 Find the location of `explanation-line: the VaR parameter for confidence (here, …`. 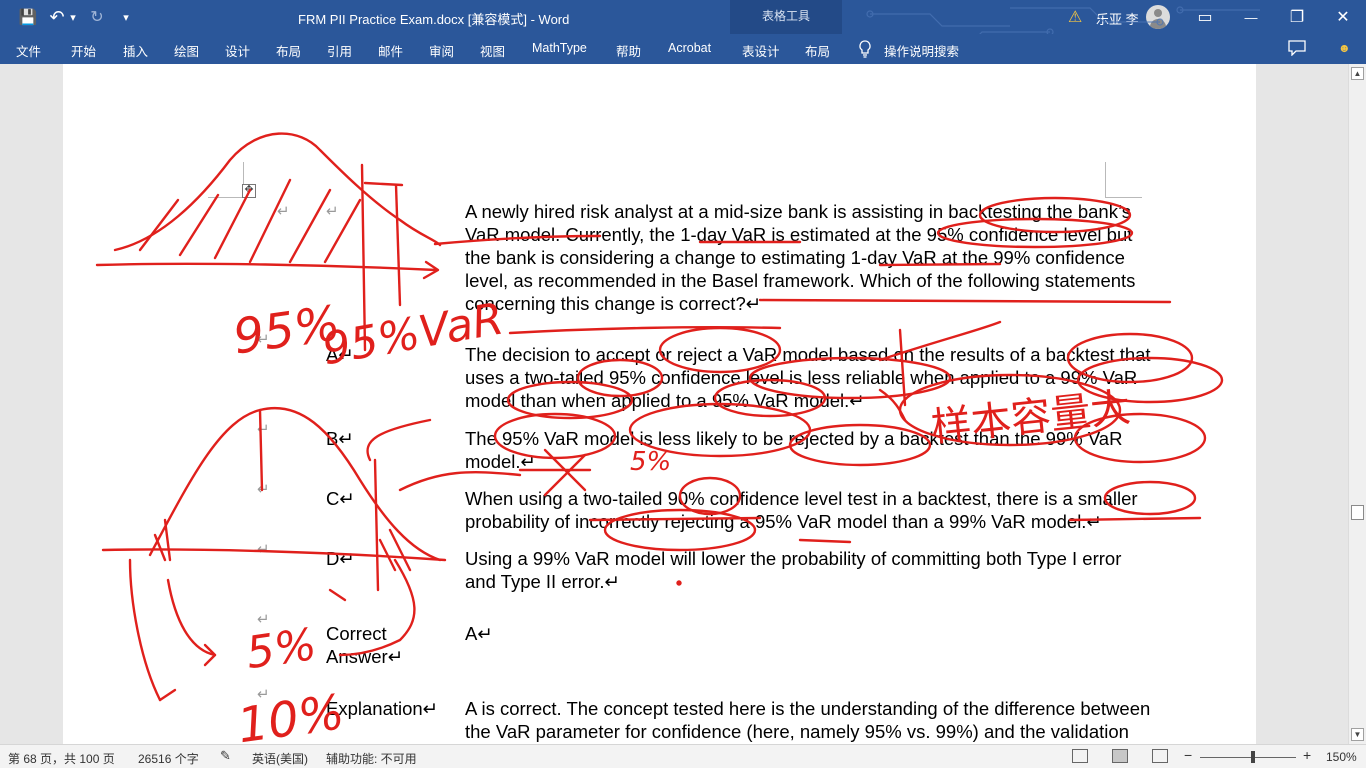

explanation-line: the VaR parameter for confidence (here, … is located at coordinates (797, 731).